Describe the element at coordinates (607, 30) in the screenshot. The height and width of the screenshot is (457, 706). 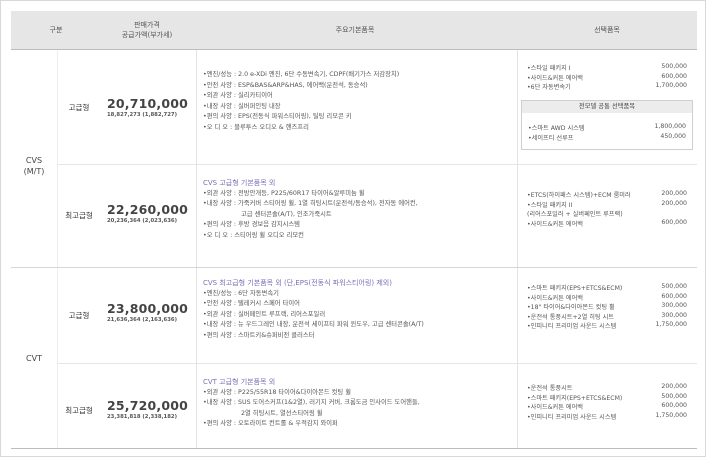
I see `header-options: 선택품목` at that location.